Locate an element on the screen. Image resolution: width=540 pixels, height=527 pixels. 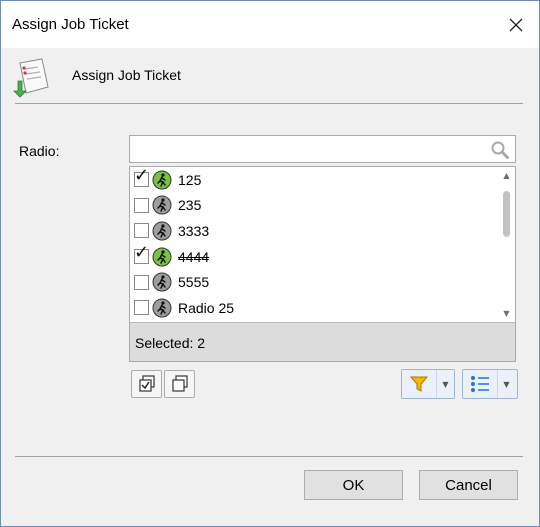
deselect-all-button is located at coordinates (179, 384).